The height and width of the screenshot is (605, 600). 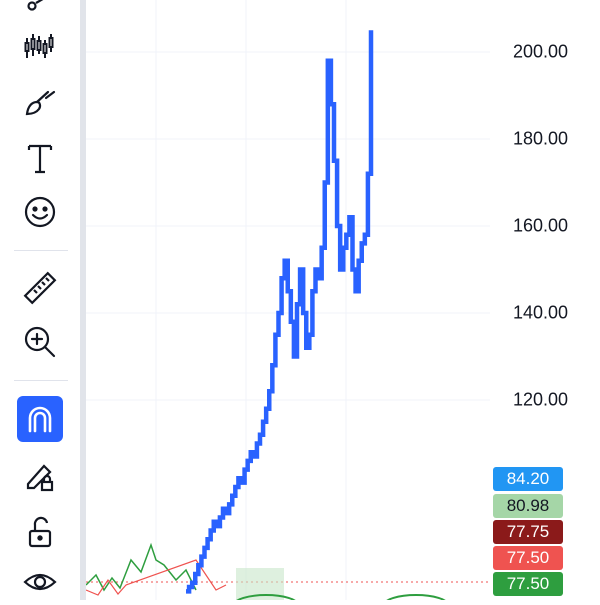 What do you see at coordinates (528, 506) in the screenshot?
I see `price-badge-indicator: 80.98` at bounding box center [528, 506].